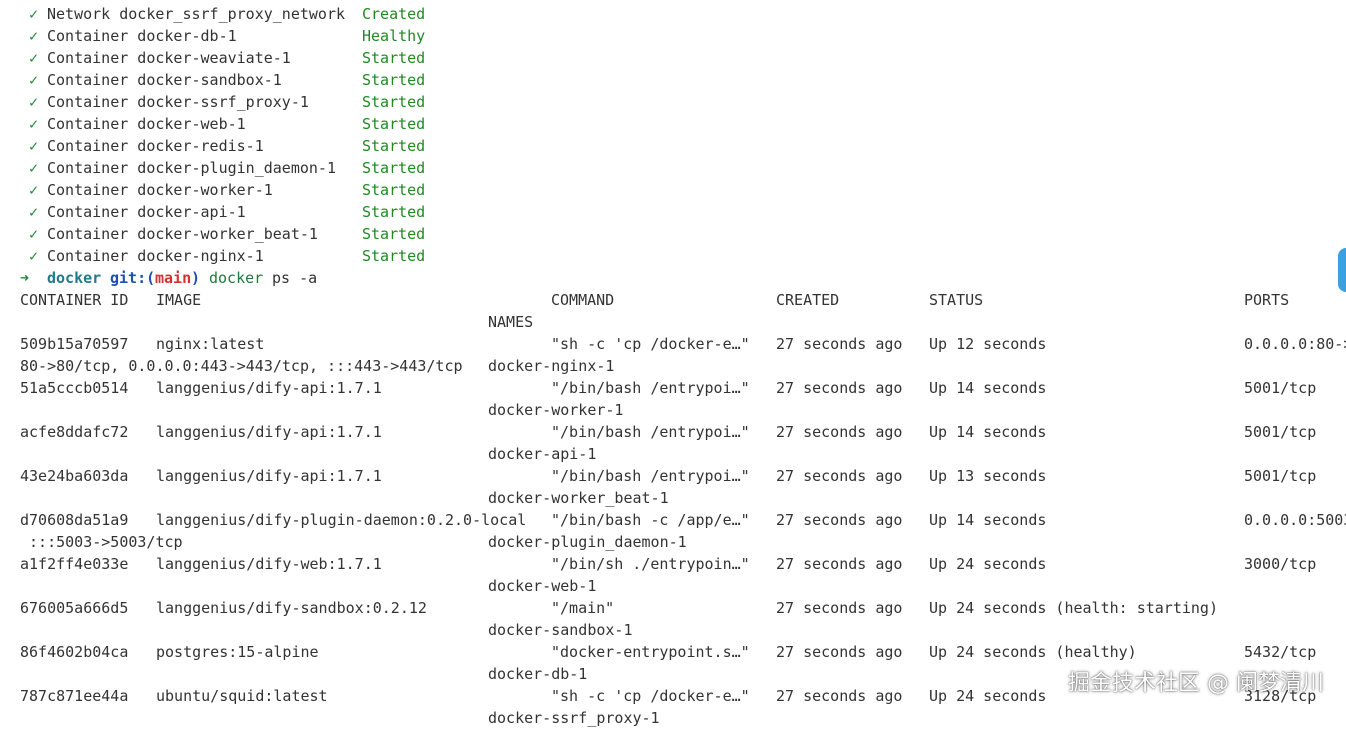 This screenshot has height=729, width=1346. What do you see at coordinates (236, 278) in the screenshot?
I see `prompt-command-bin: docker` at bounding box center [236, 278].